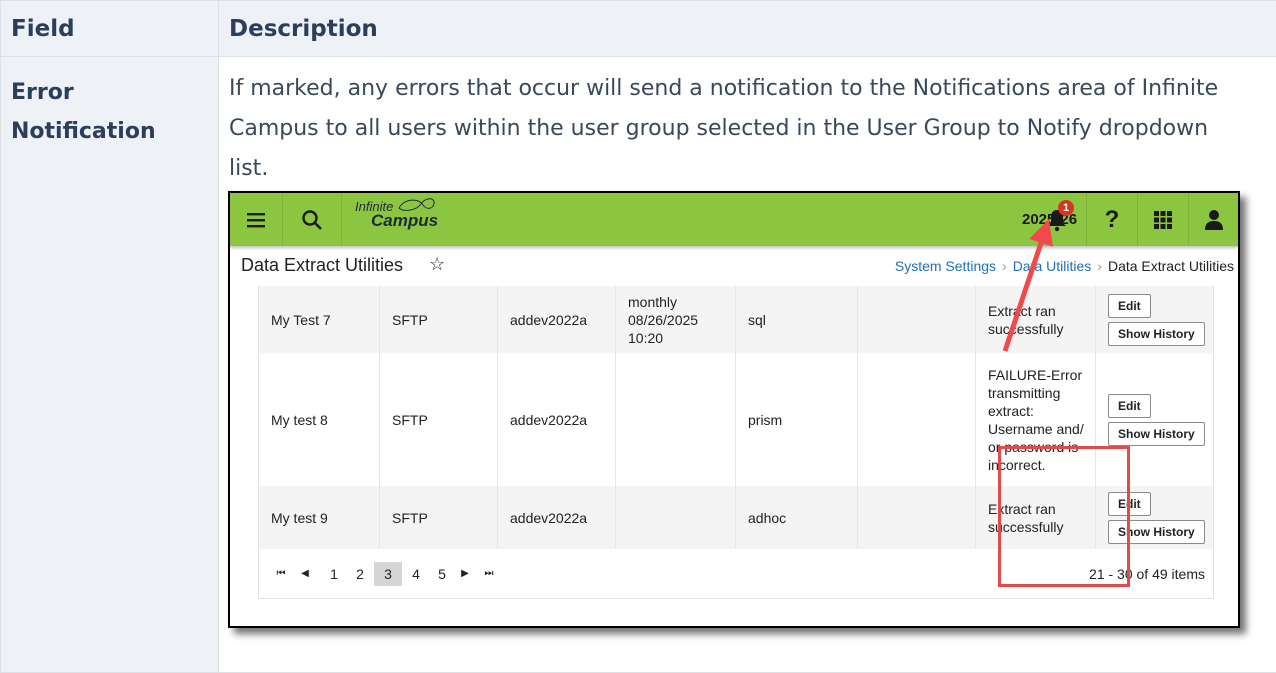  Describe the element at coordinates (109, 28) in the screenshot. I see `field-header: Field` at that location.